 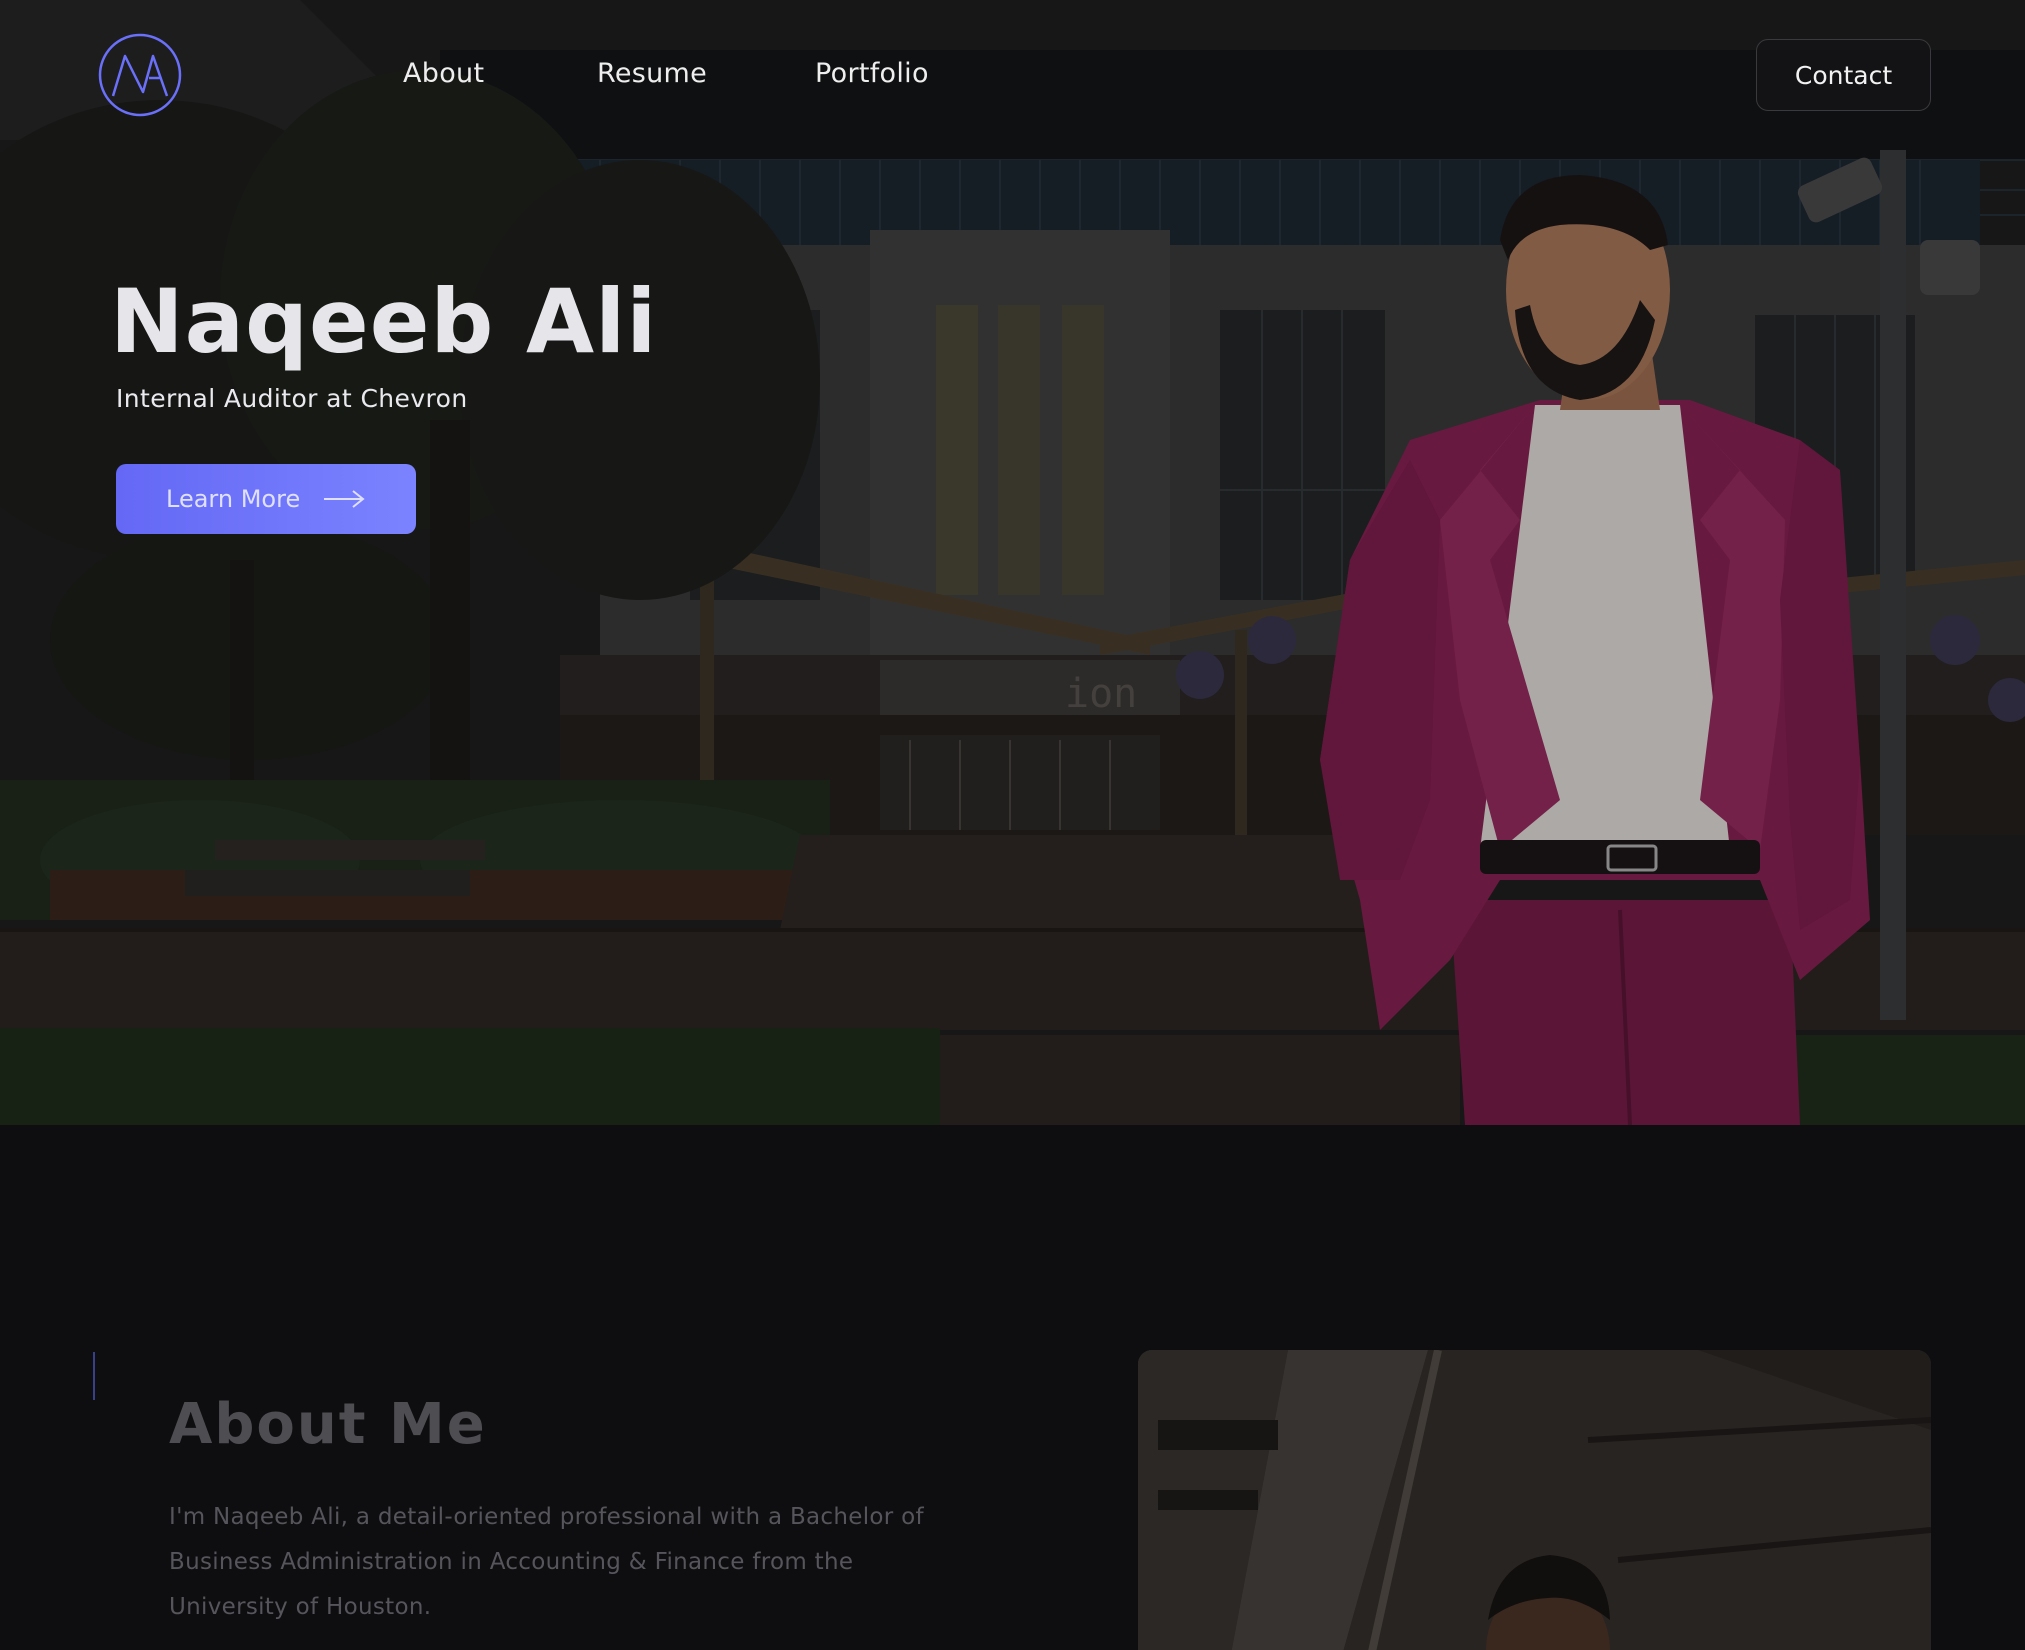 What do you see at coordinates (140, 75) in the screenshot?
I see `na-logo-icon` at bounding box center [140, 75].